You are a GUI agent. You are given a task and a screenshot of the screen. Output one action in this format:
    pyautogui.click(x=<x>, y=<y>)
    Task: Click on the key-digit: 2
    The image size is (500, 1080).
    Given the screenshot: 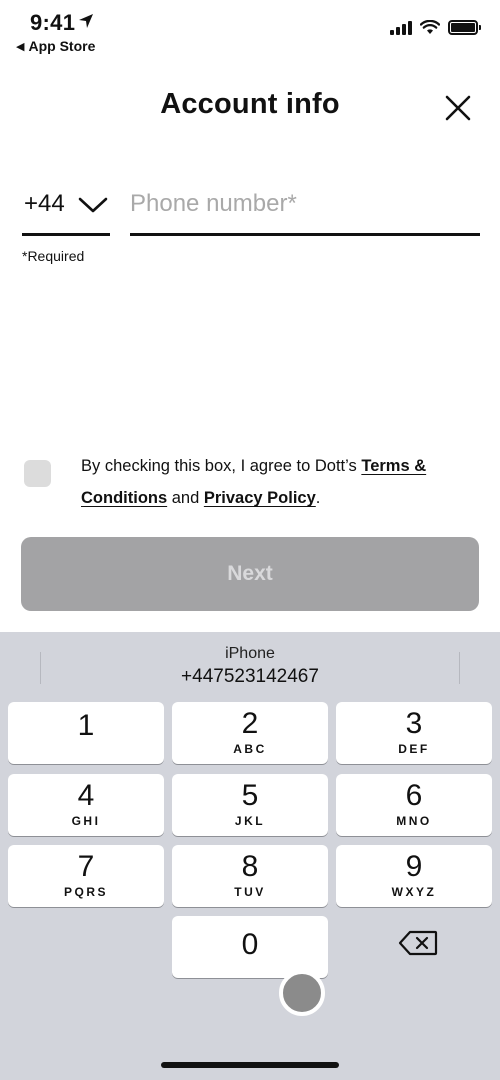 What is the action you would take?
    pyautogui.click(x=250, y=723)
    